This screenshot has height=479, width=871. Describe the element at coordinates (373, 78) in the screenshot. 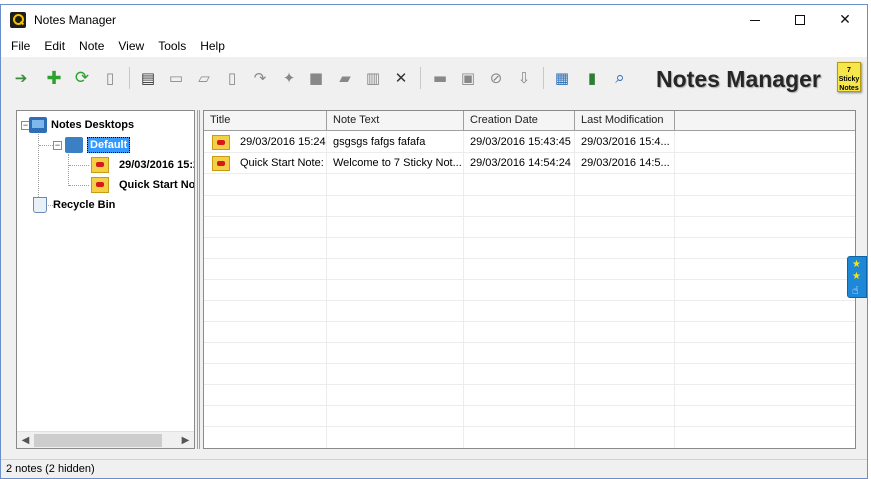

I see `trash-icon: ▥` at that location.